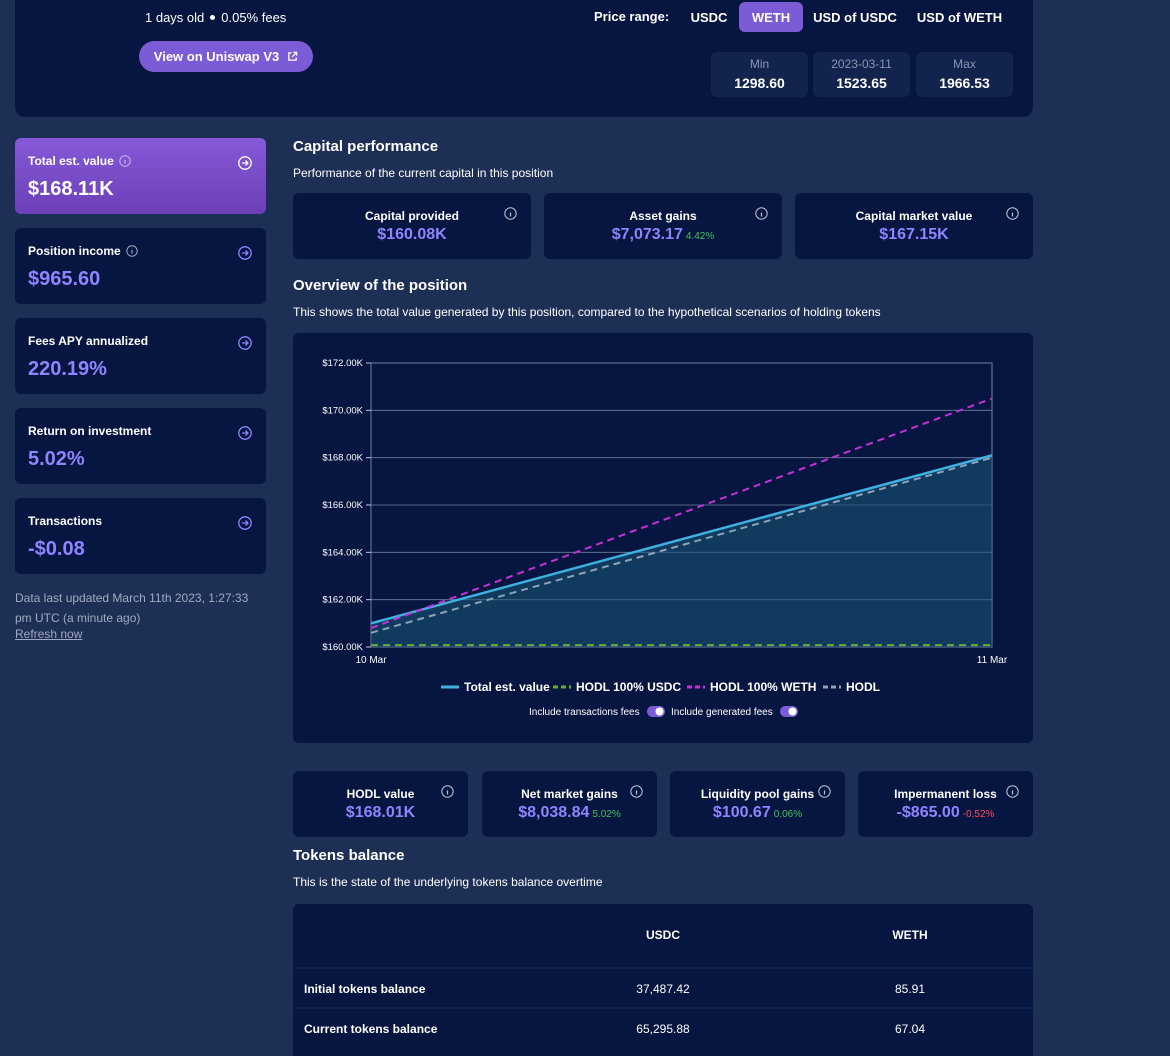 Image resolution: width=1170 pixels, height=1056 pixels. Describe the element at coordinates (380, 285) in the screenshot. I see `overview-title: Overview of the position` at that location.